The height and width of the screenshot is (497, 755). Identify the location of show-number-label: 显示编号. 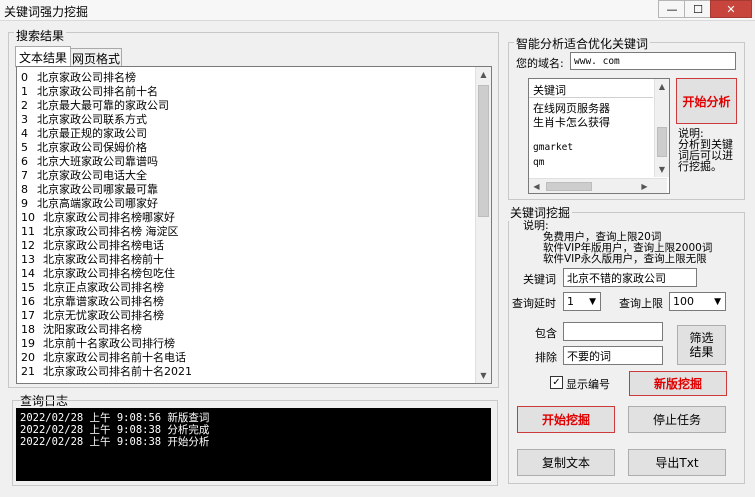
(588, 384).